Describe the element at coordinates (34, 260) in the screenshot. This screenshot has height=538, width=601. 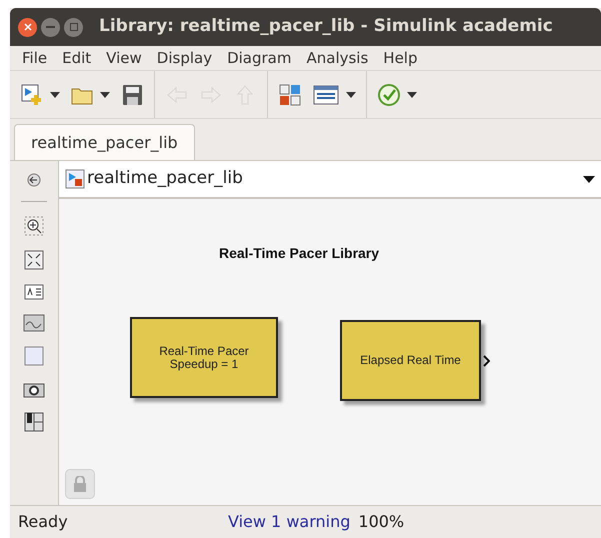
I see `fit-view-icon` at that location.